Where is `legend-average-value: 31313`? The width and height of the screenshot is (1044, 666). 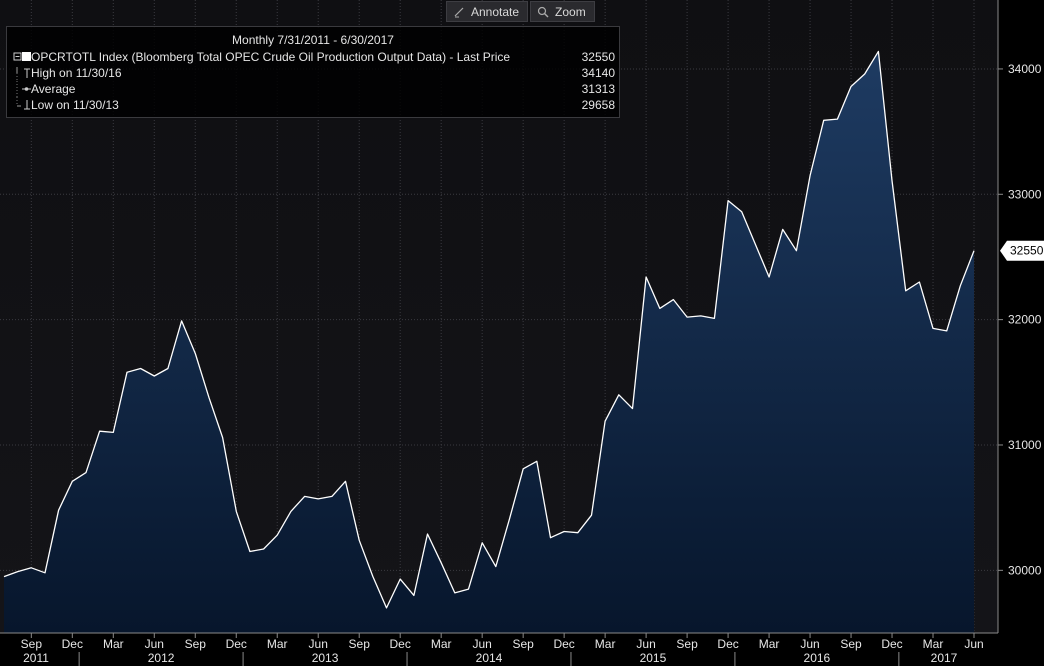 legend-average-value: 31313 is located at coordinates (598, 89).